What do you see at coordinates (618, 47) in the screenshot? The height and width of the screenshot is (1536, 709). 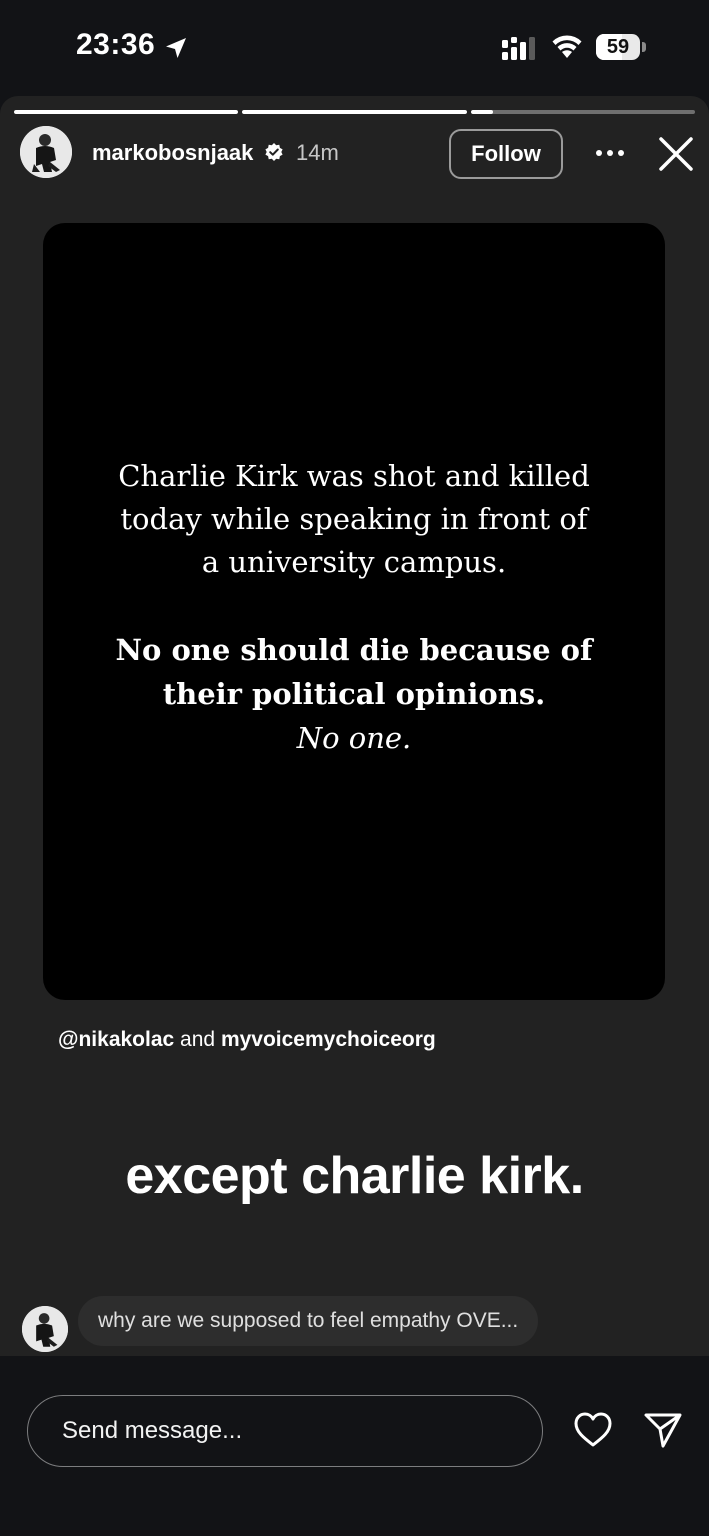 I see `battery-percent: 59` at bounding box center [618, 47].